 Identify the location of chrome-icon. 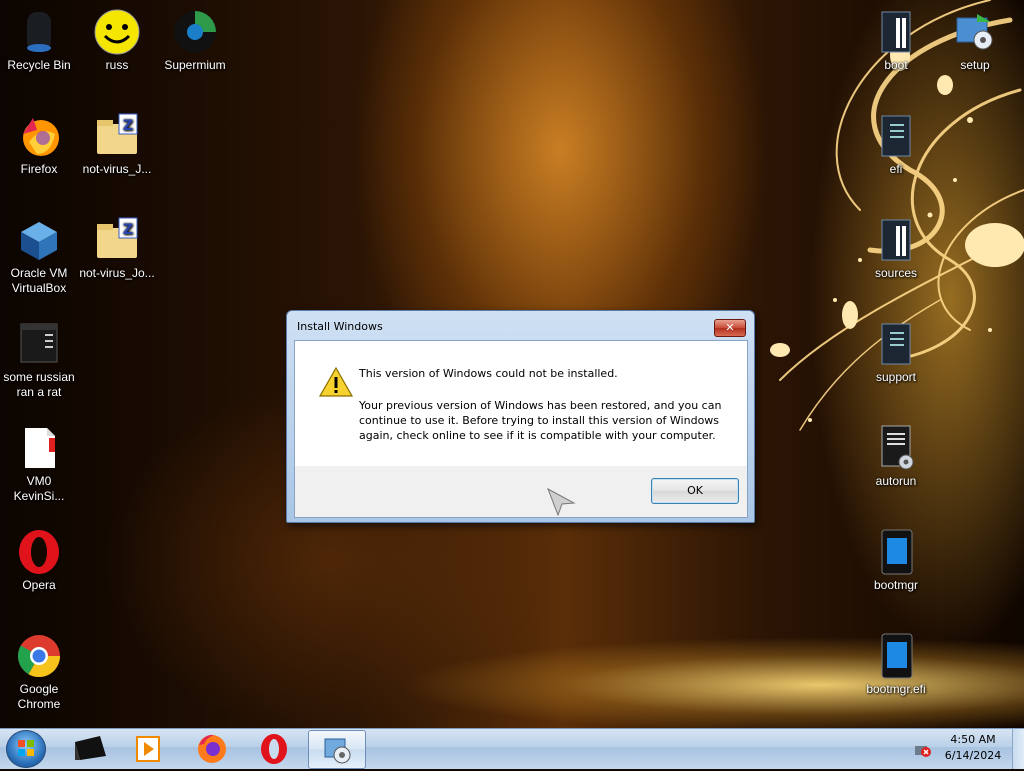
(39, 656).